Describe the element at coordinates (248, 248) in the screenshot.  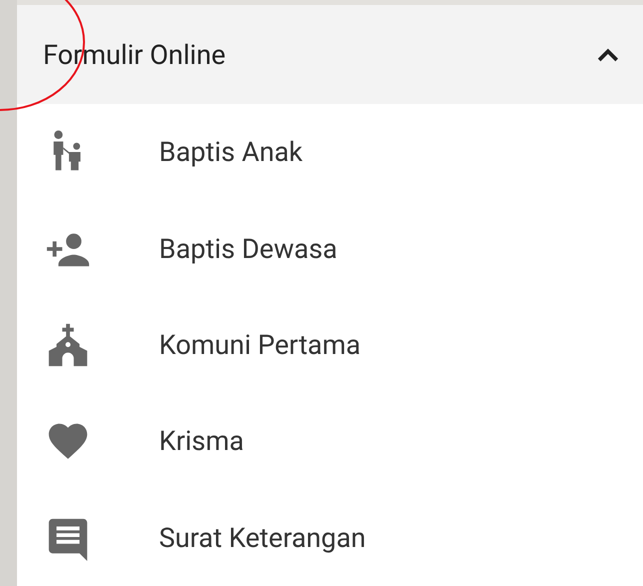
I see `menu-item-label: Baptis Dewasa` at that location.